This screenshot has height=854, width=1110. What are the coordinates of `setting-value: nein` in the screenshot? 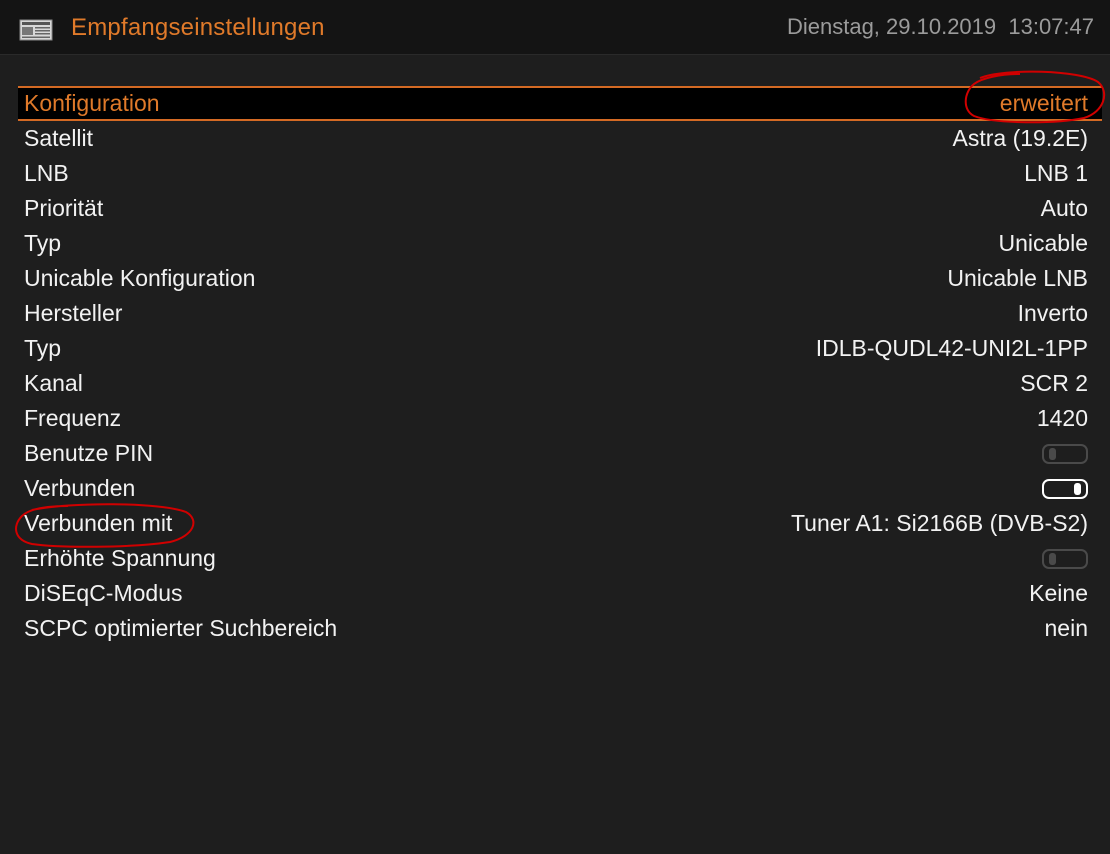 It's located at (1066, 628).